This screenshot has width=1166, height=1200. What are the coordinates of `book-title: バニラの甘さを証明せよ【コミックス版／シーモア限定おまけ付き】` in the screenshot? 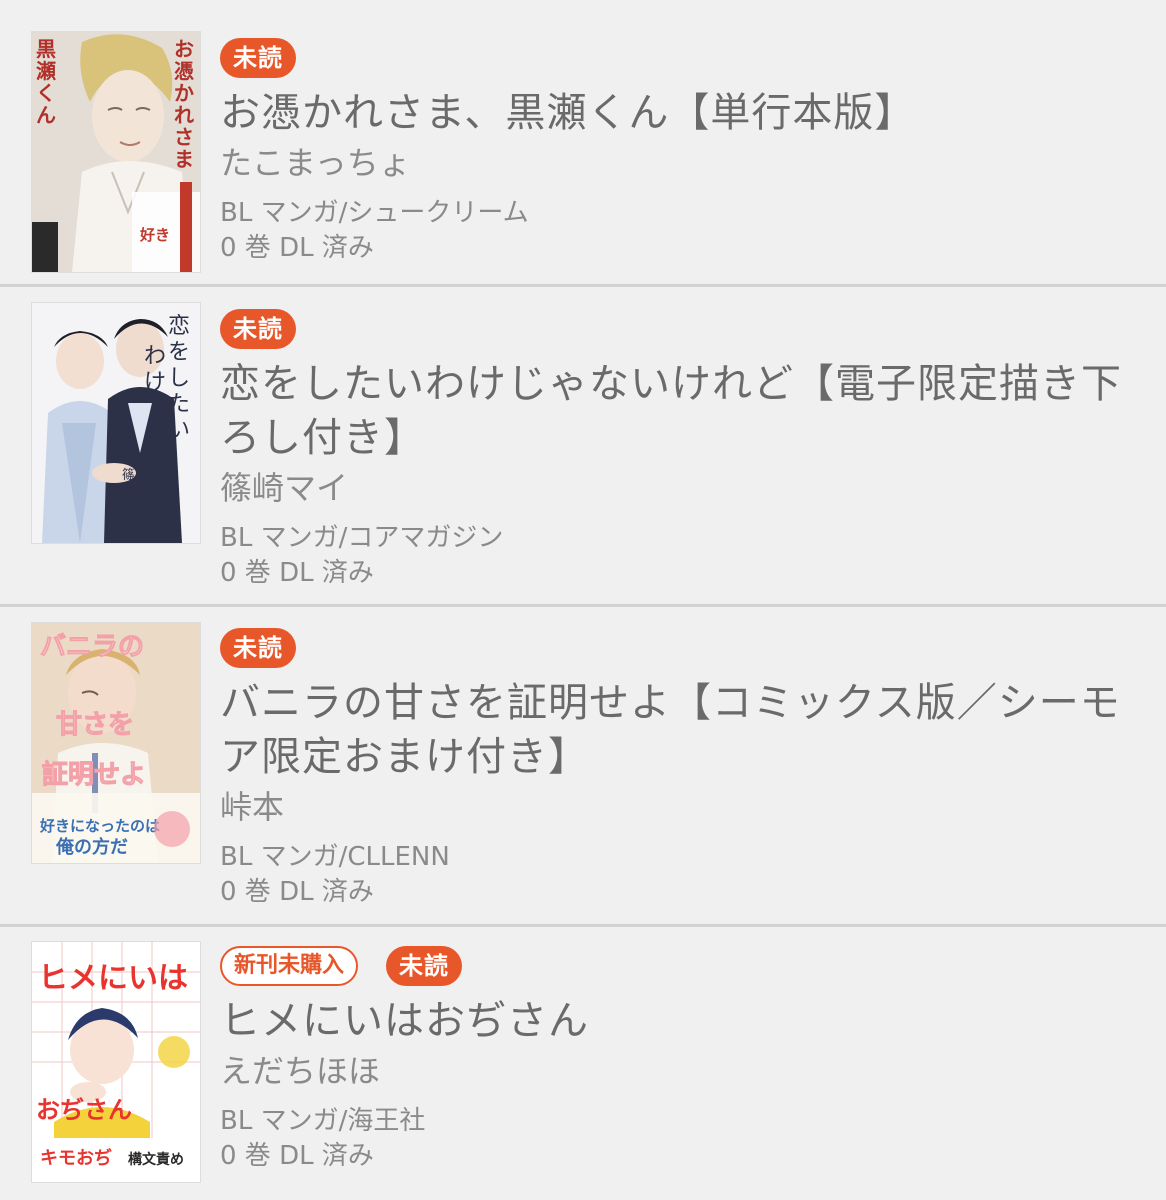 It's located at (685, 730).